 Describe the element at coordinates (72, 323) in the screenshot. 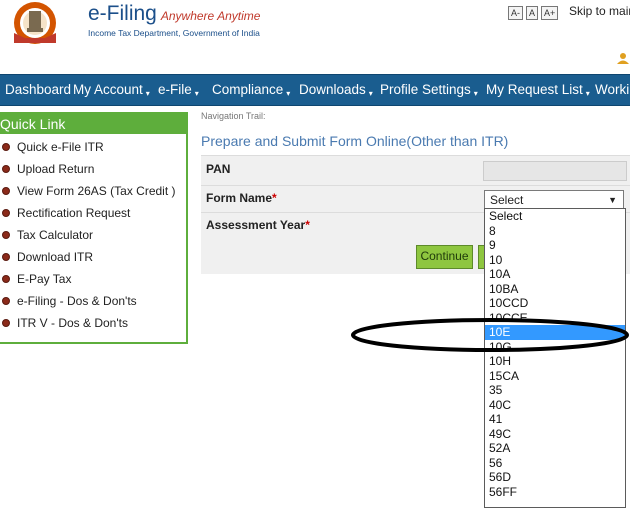

I see `quick-link-label: ITR V - Dos & Don'ts` at that location.